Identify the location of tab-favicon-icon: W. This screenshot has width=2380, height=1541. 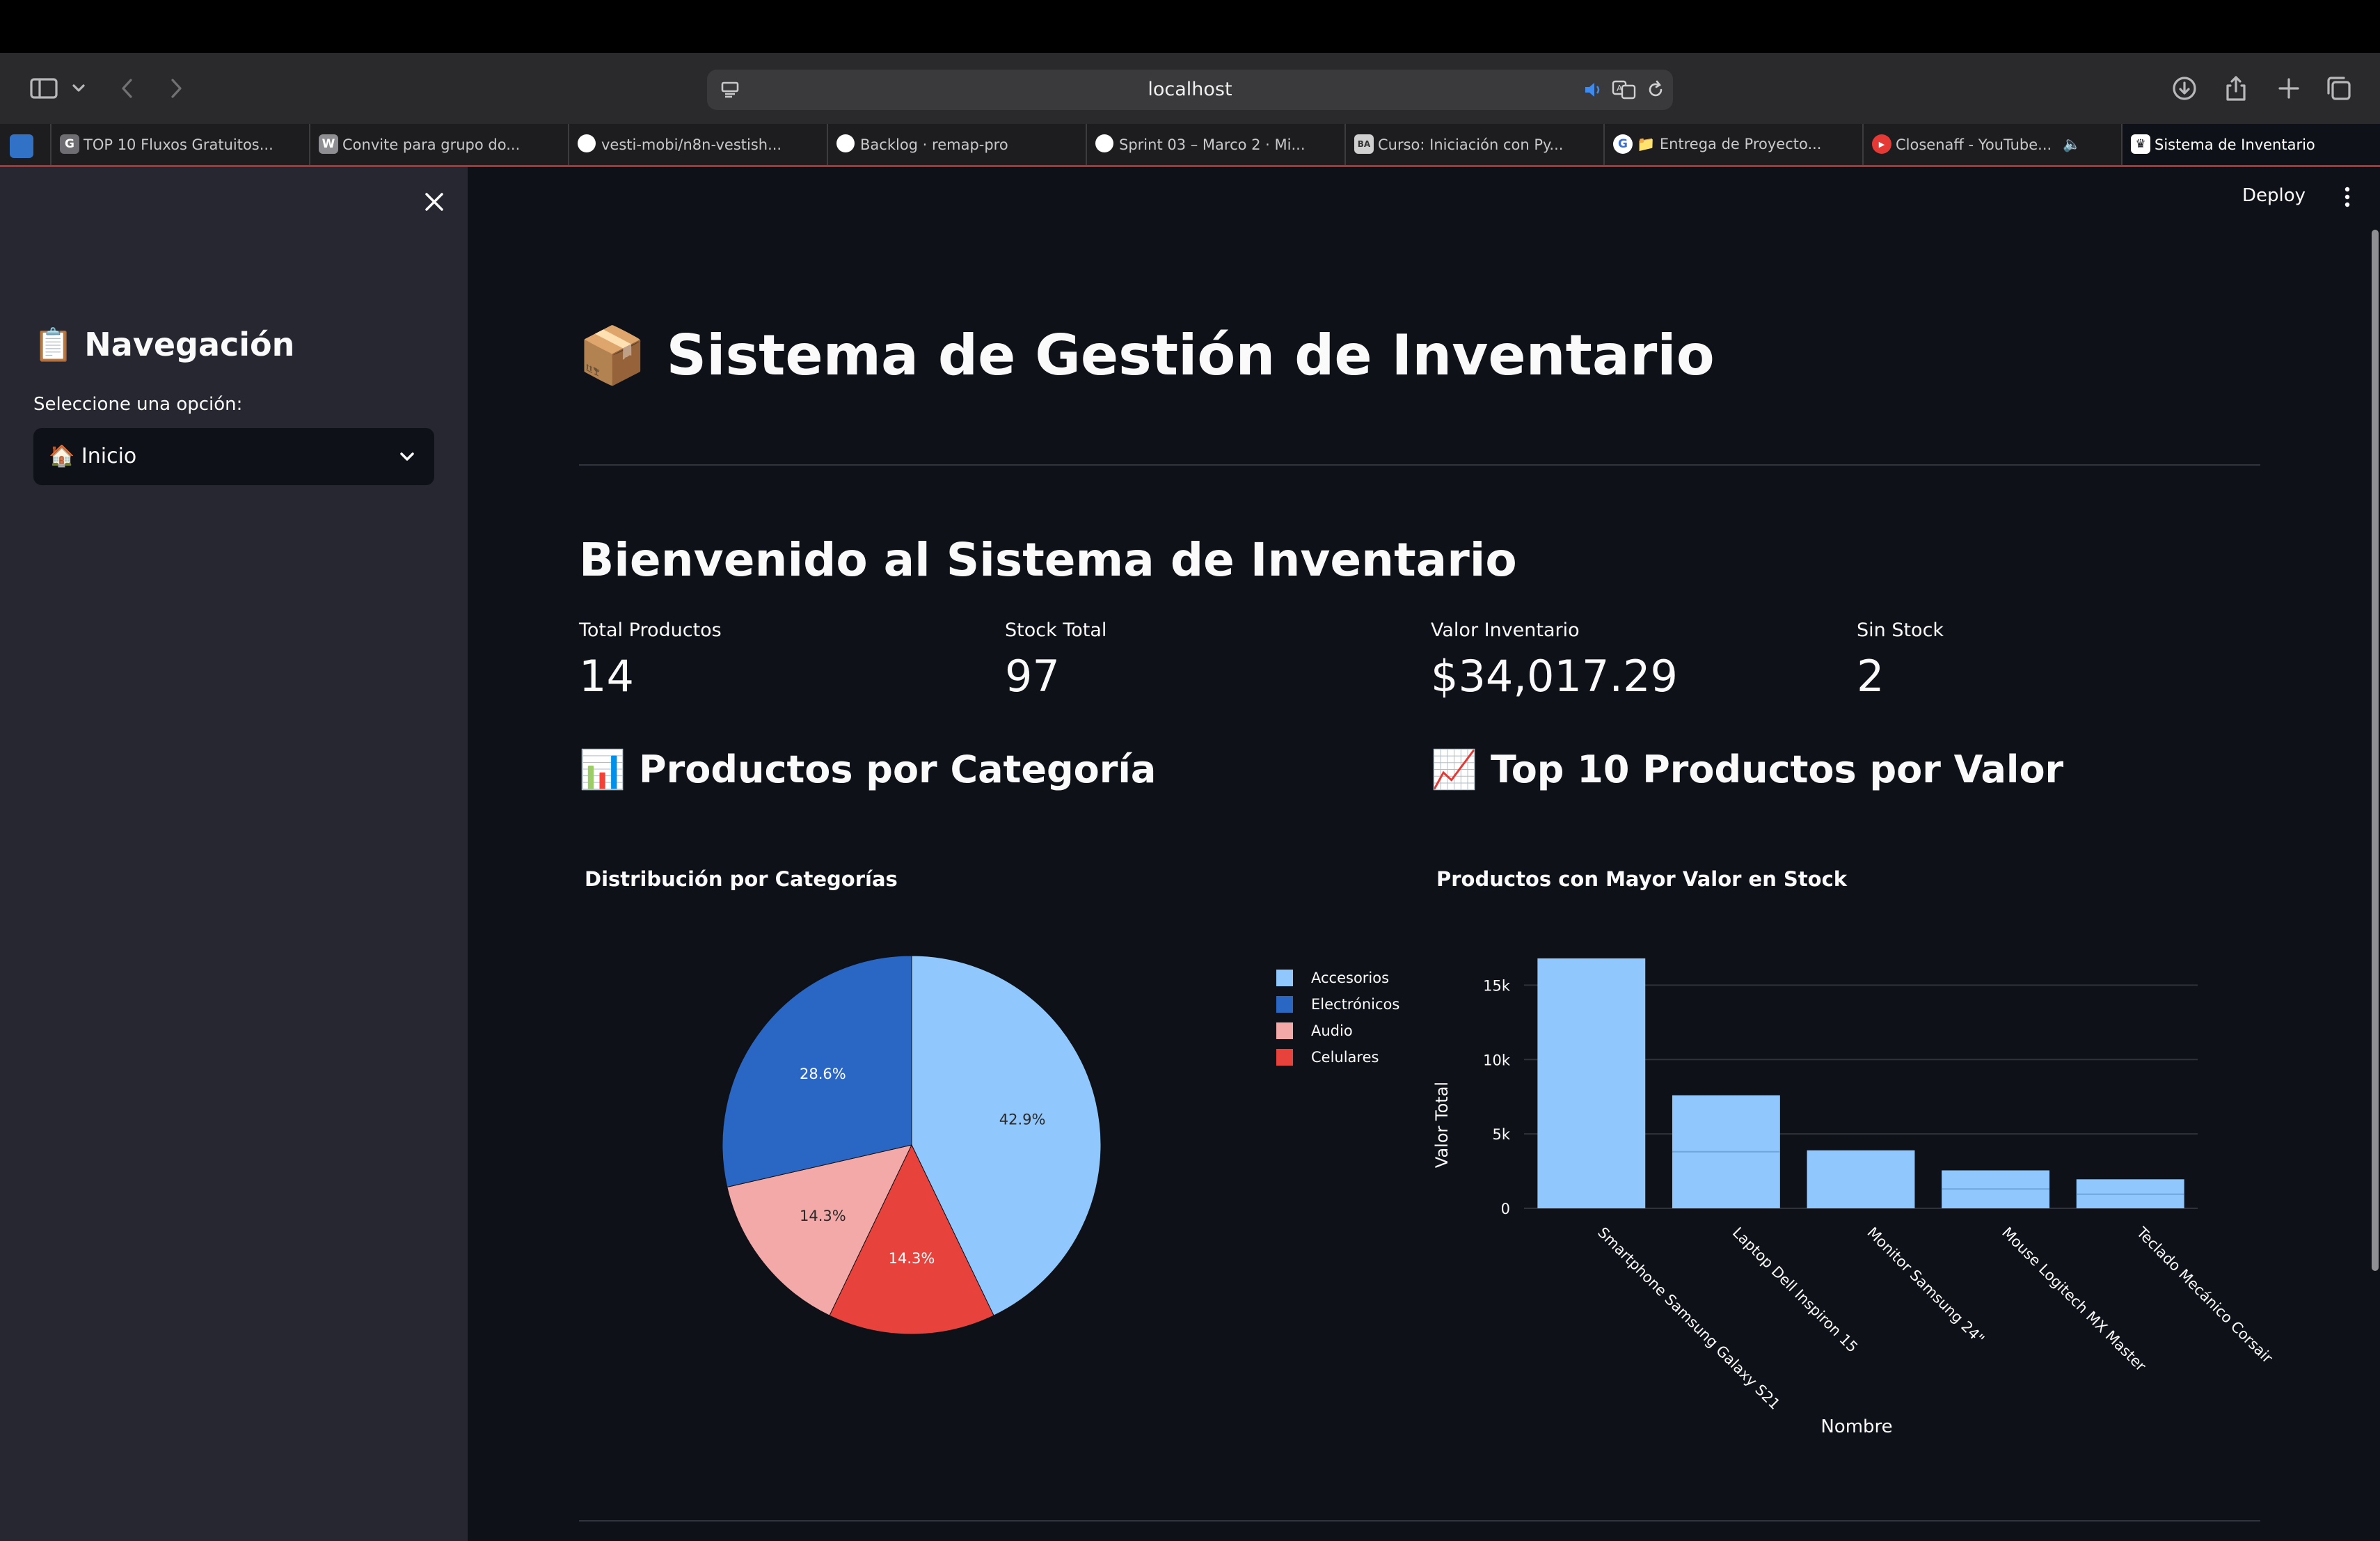
(328, 144).